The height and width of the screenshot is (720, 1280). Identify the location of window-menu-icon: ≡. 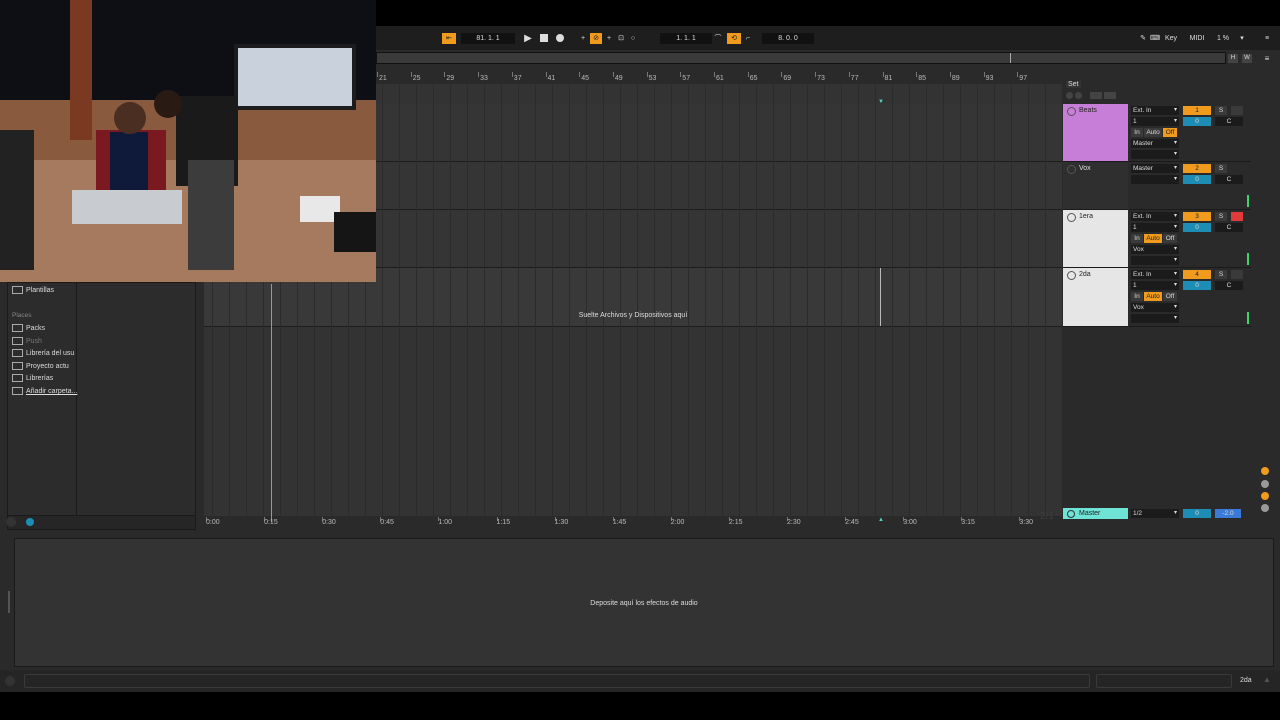
(1267, 38).